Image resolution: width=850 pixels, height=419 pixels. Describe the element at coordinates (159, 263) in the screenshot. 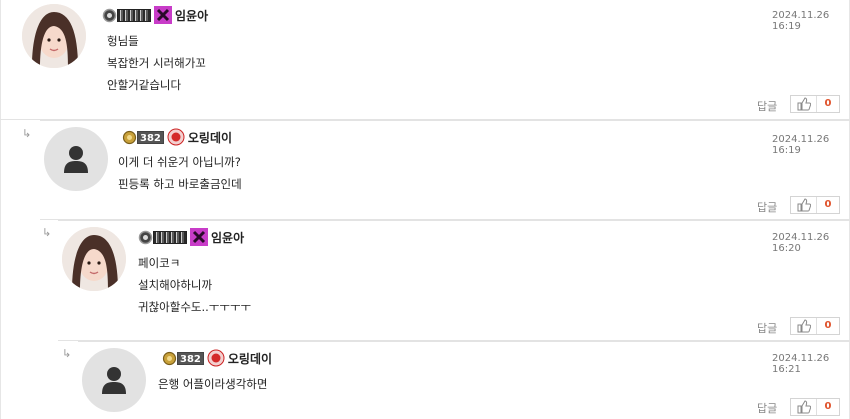

I see `comment-line: 페이코ㅋ` at that location.